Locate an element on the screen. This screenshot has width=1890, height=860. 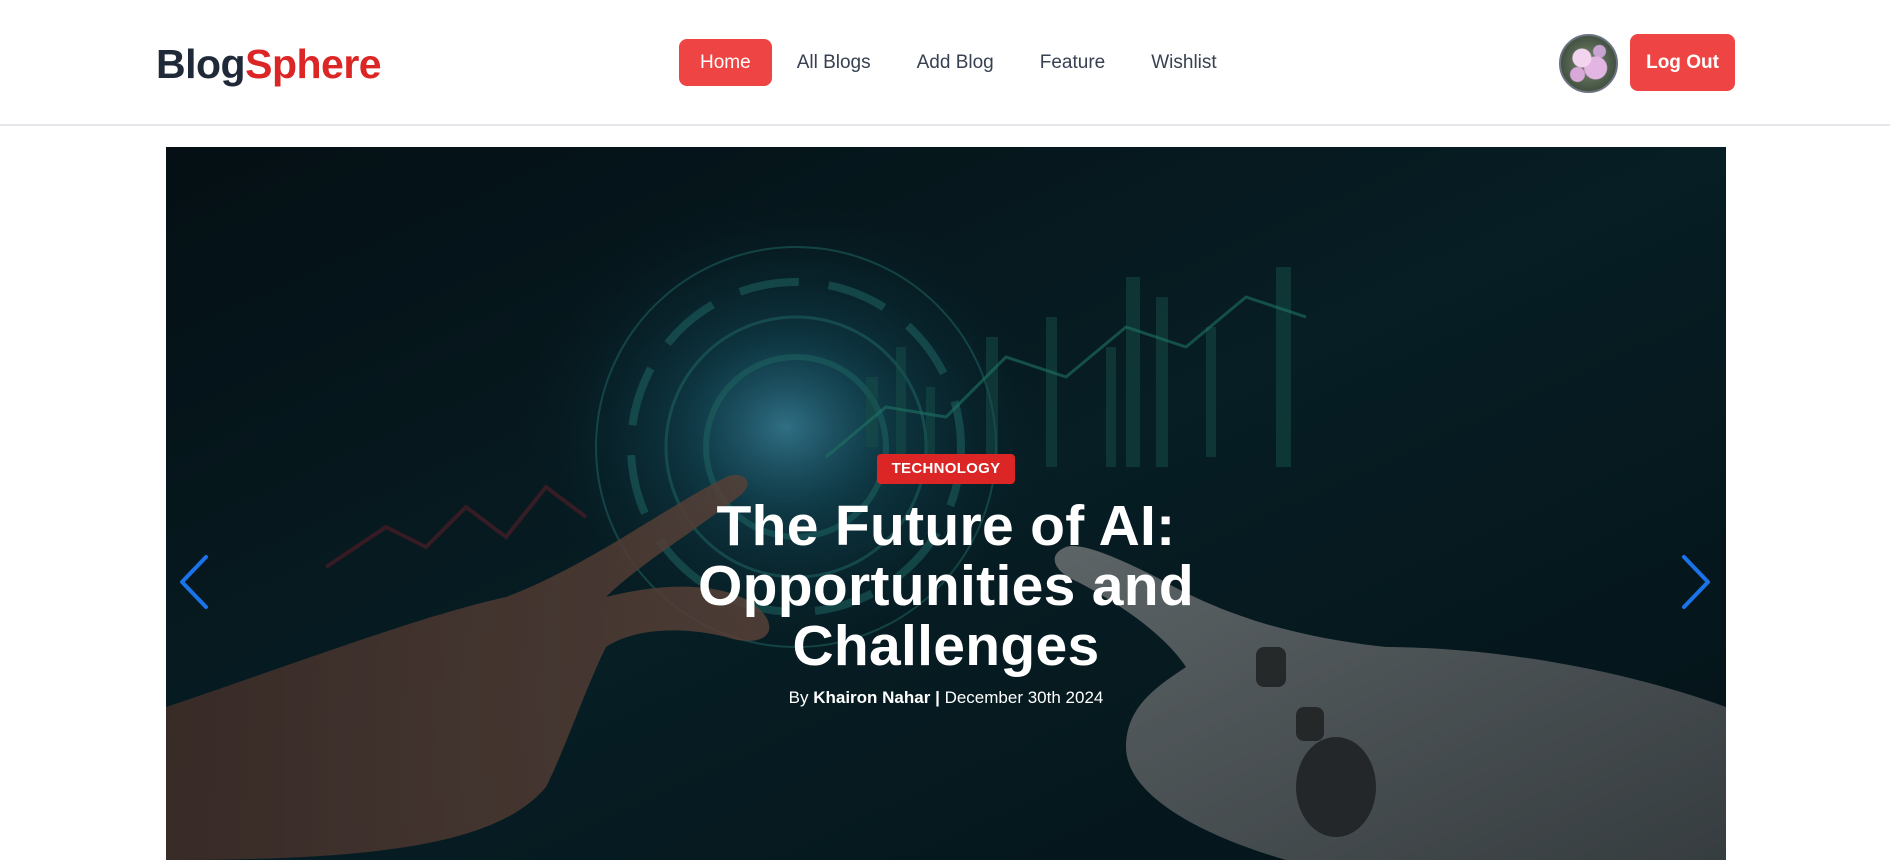
user-avatar is located at coordinates (1588, 63).